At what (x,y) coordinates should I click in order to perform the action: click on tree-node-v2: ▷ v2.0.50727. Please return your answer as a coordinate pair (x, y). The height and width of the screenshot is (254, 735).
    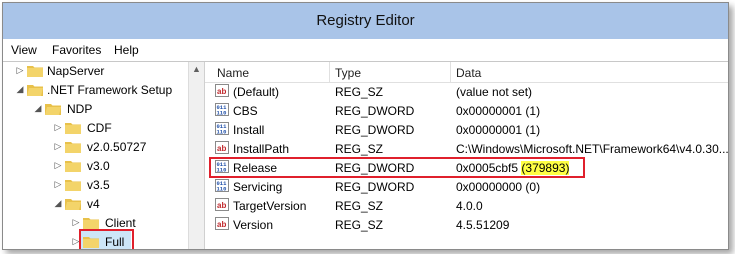
    Looking at the image, I should click on (95, 148).